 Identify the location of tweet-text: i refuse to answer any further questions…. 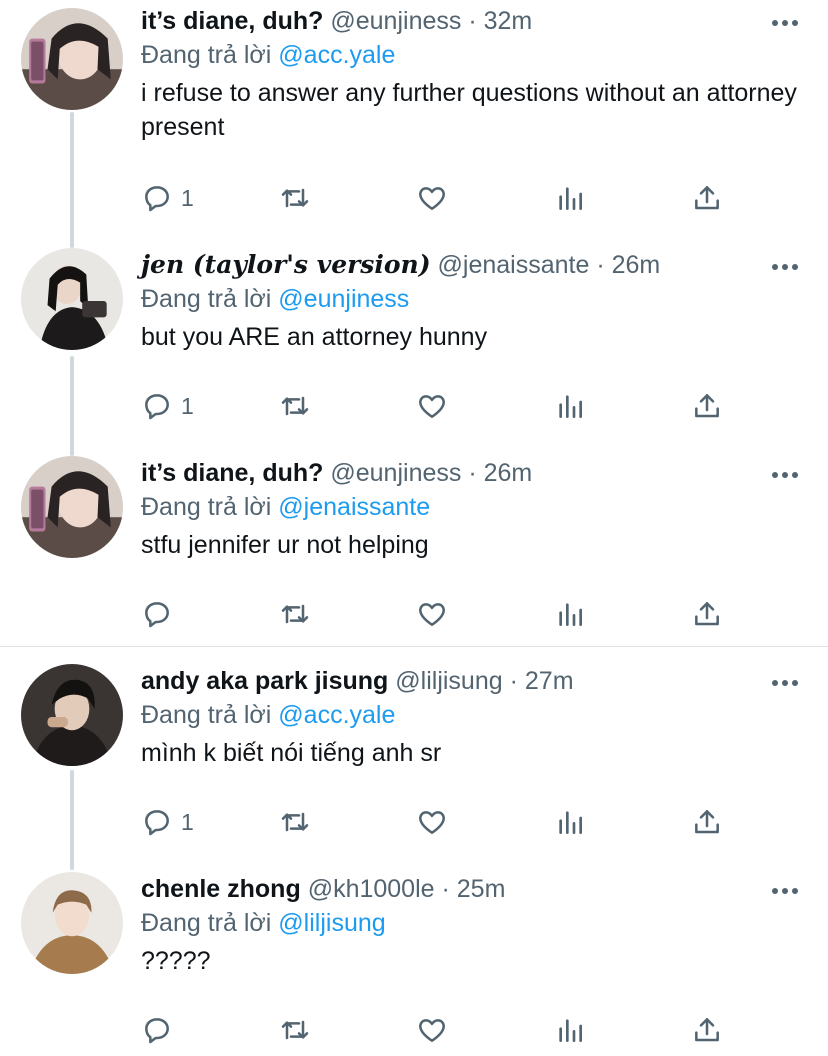
(469, 110).